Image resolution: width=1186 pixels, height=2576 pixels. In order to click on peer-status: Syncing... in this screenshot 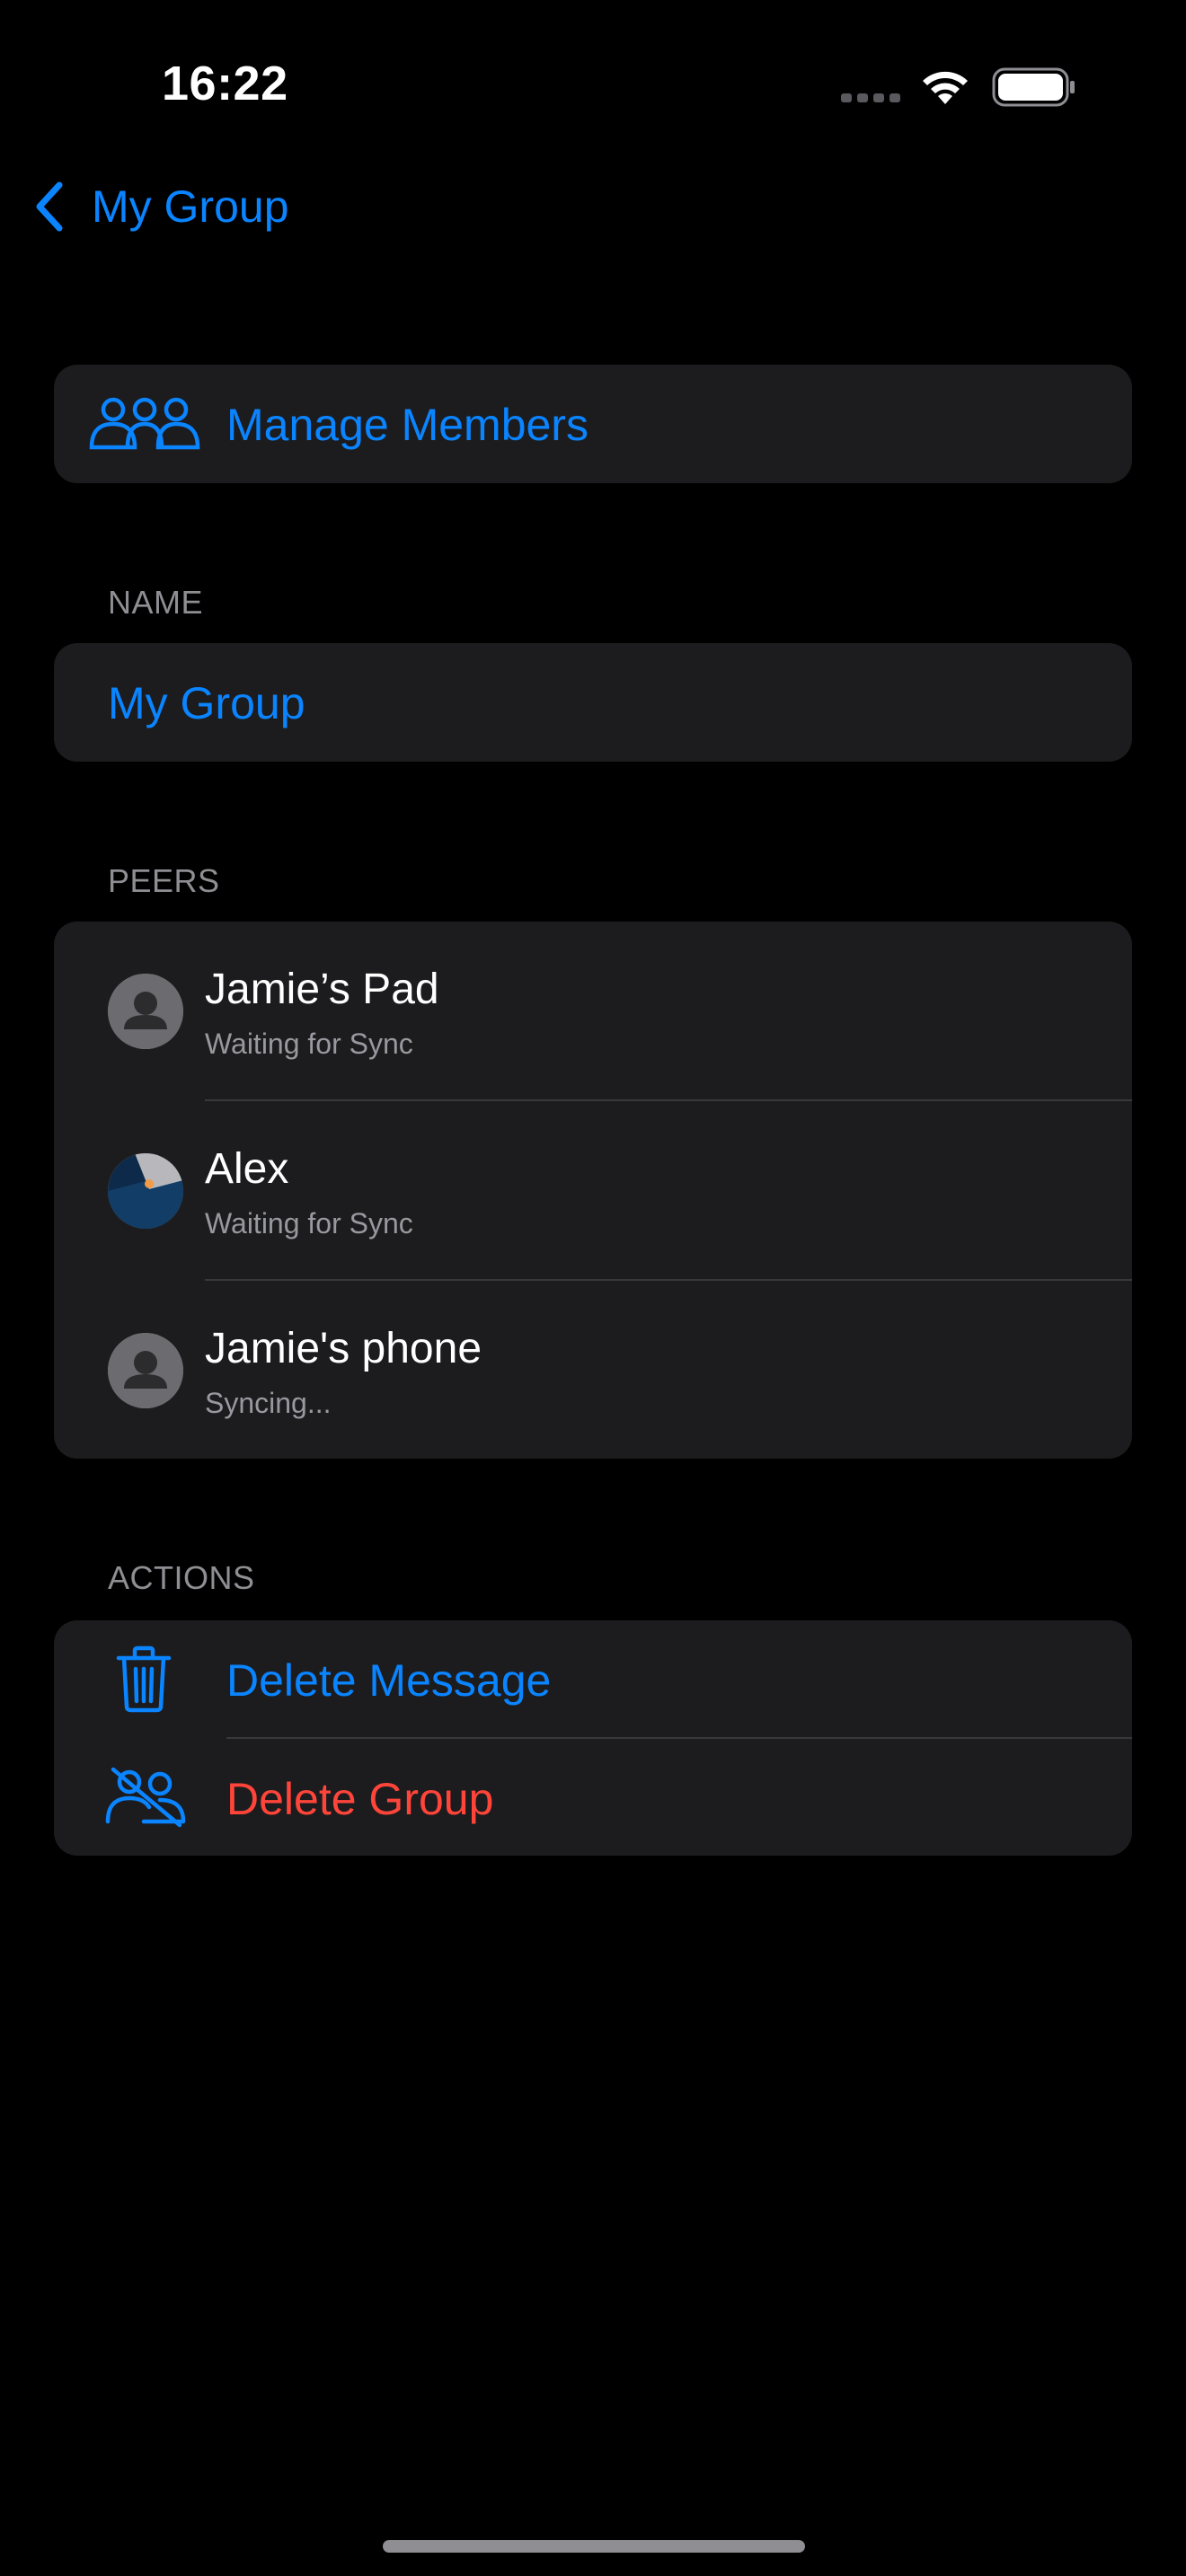, I will do `click(268, 1403)`.